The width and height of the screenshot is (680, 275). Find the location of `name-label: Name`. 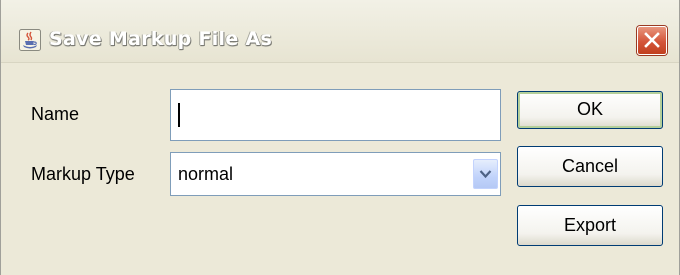

name-label: Name is located at coordinates (55, 114).